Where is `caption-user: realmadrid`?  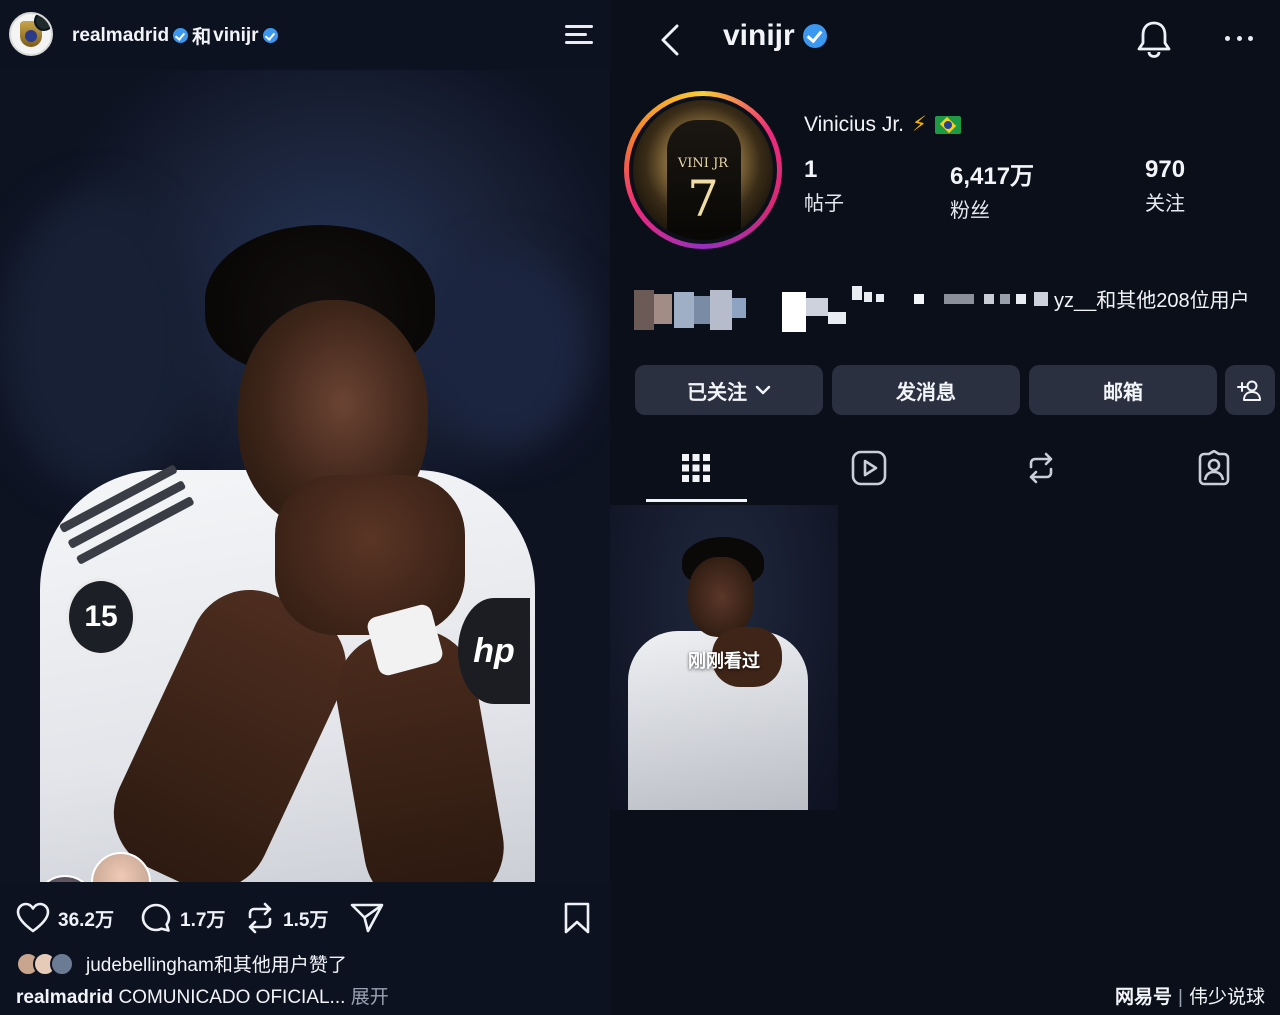
caption-user: realmadrid is located at coordinates (64, 997).